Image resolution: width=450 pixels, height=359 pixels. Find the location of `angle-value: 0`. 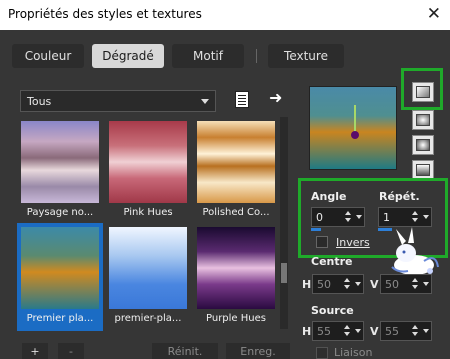

angle-value: 0 is located at coordinates (319, 217).